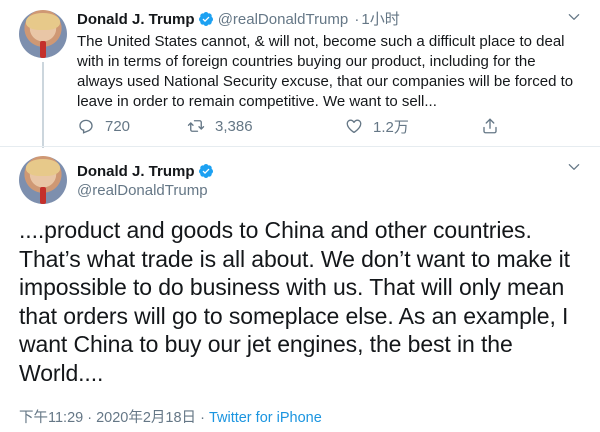  I want to click on retweet-icon, so click(196, 126).